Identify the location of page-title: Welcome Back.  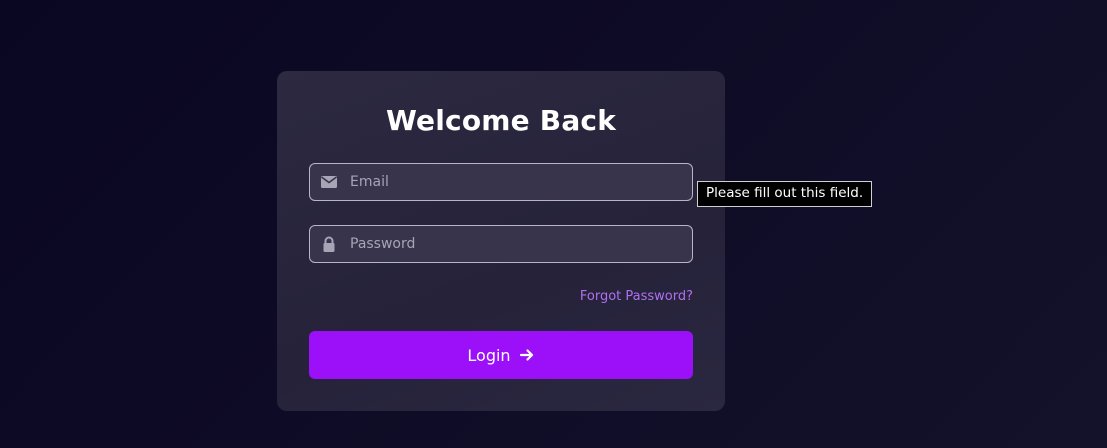
(501, 120).